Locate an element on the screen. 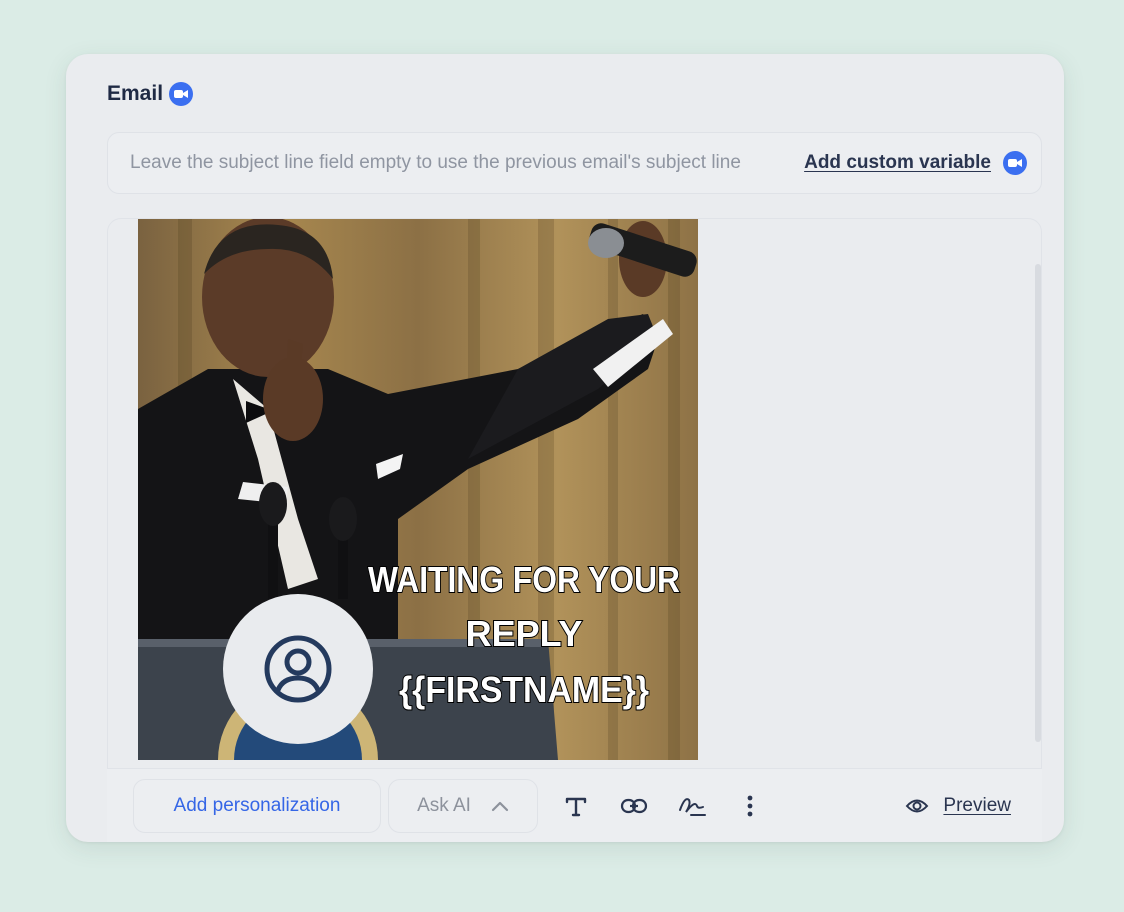  preview-label: Preview is located at coordinates (977, 805).